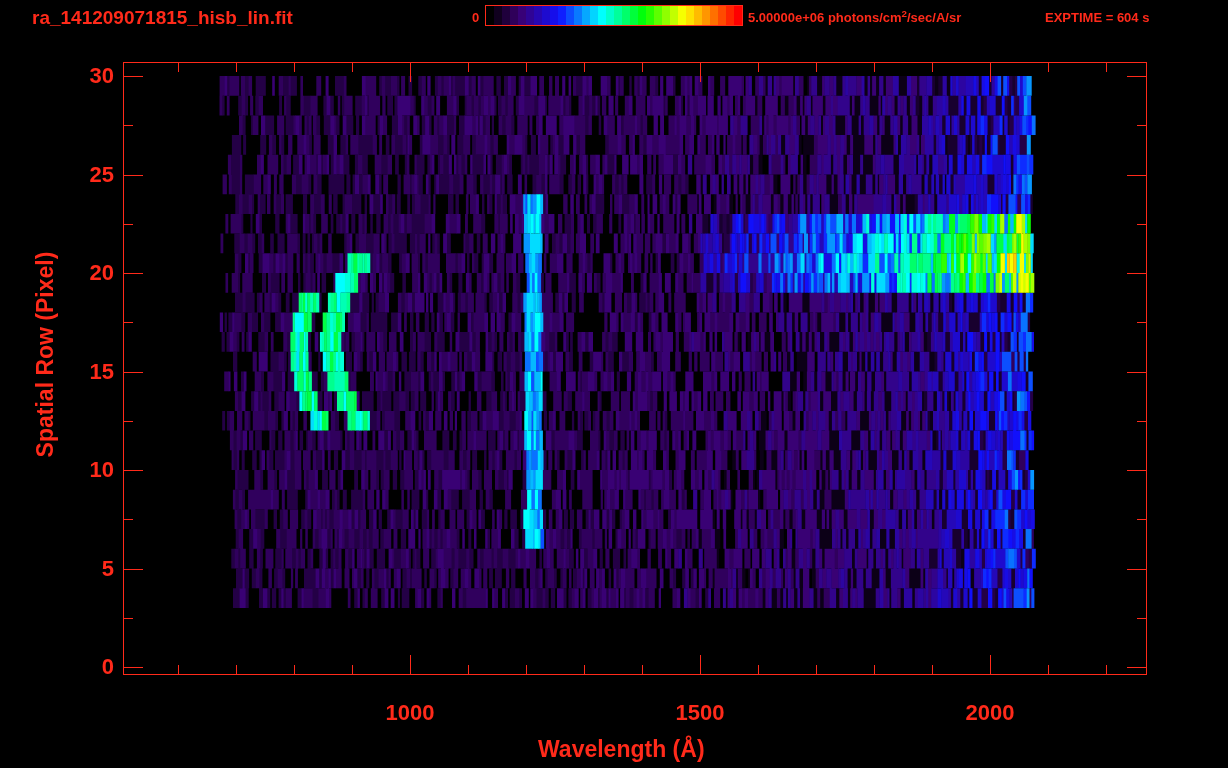  What do you see at coordinates (107, 667) in the screenshot?
I see `y-tick-label: 0` at bounding box center [107, 667].